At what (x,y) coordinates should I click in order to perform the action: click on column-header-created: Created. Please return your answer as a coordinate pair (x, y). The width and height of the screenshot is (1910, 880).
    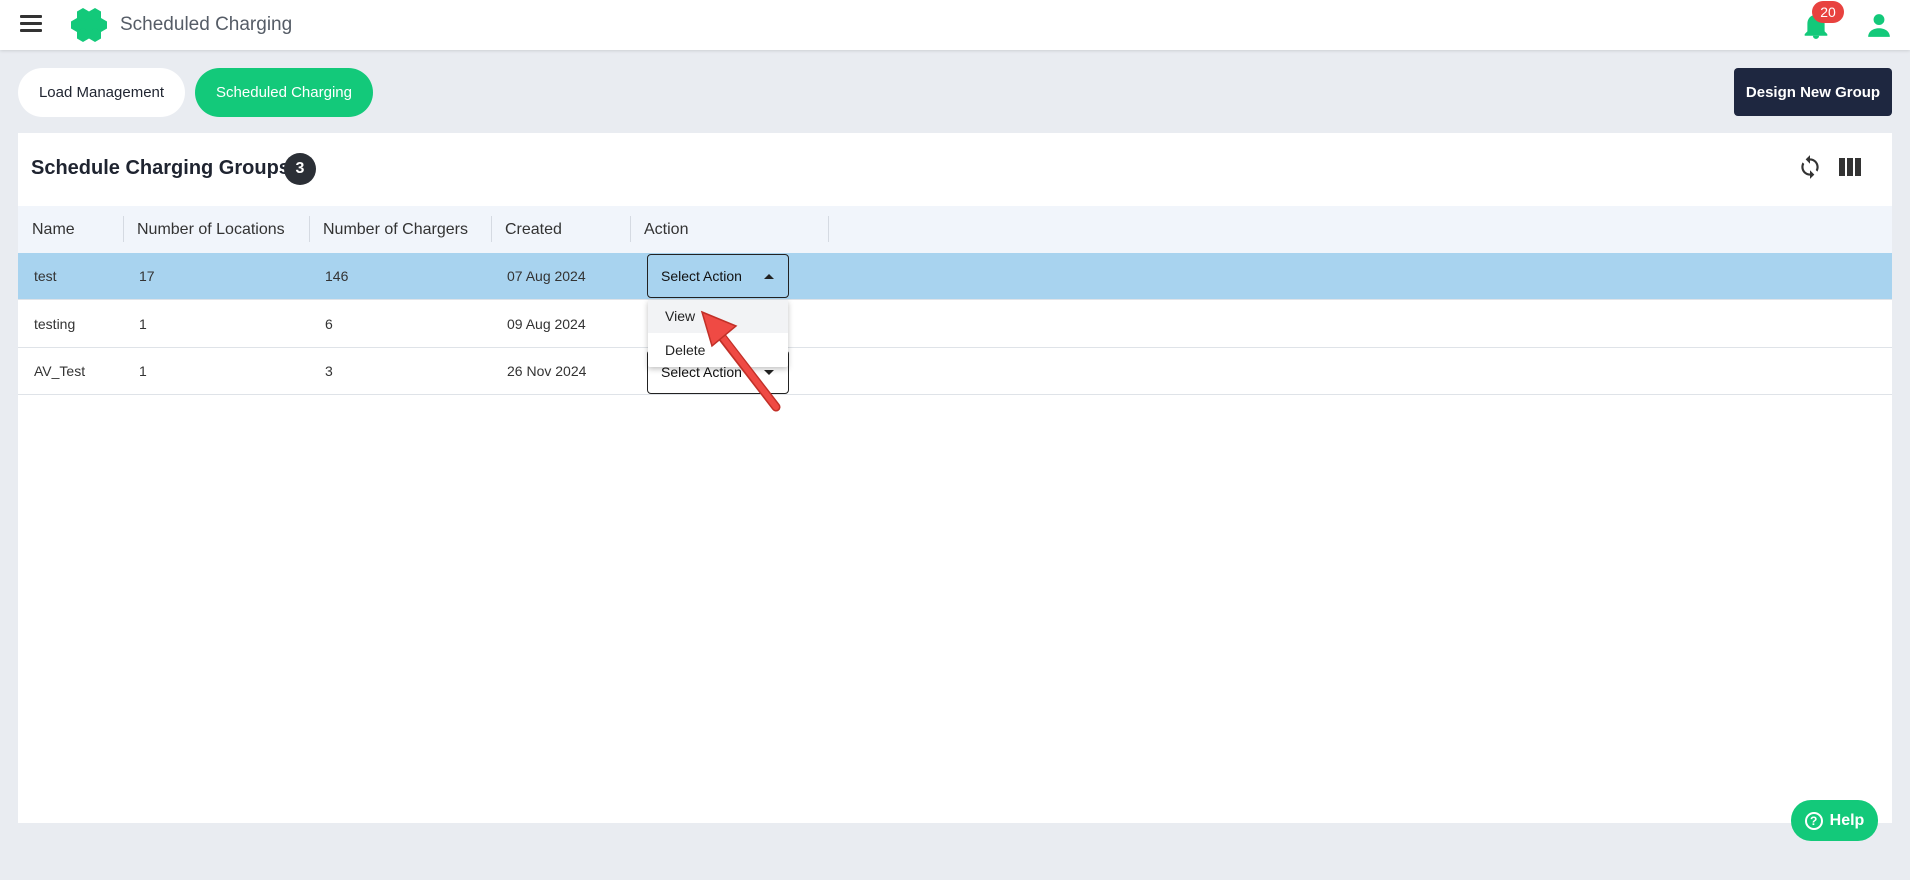
    Looking at the image, I should click on (526, 229).